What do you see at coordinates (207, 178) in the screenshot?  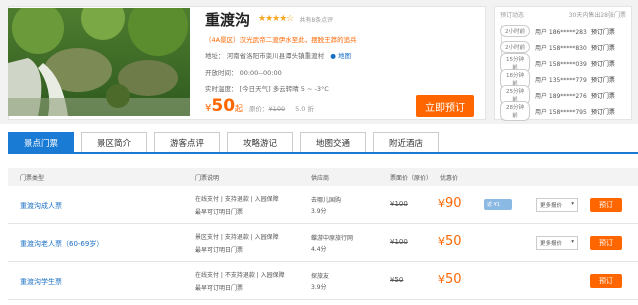 I see `col-ticket-desc: 门票说明` at bounding box center [207, 178].